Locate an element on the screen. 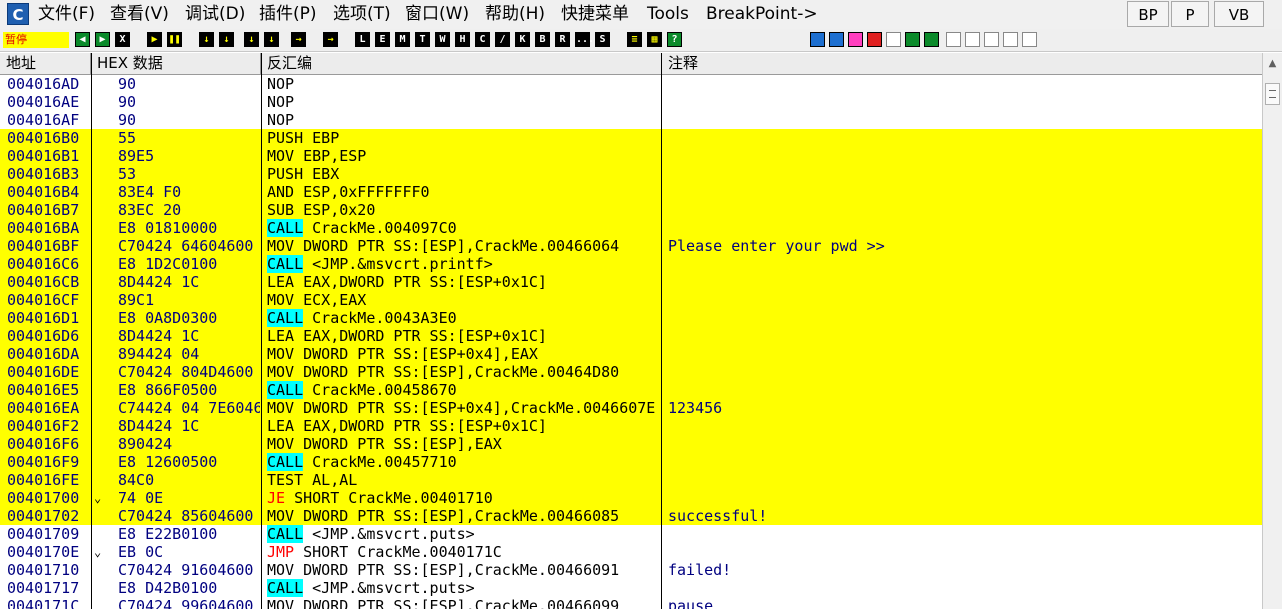  scroll-thumb is located at coordinates (1272, 94).